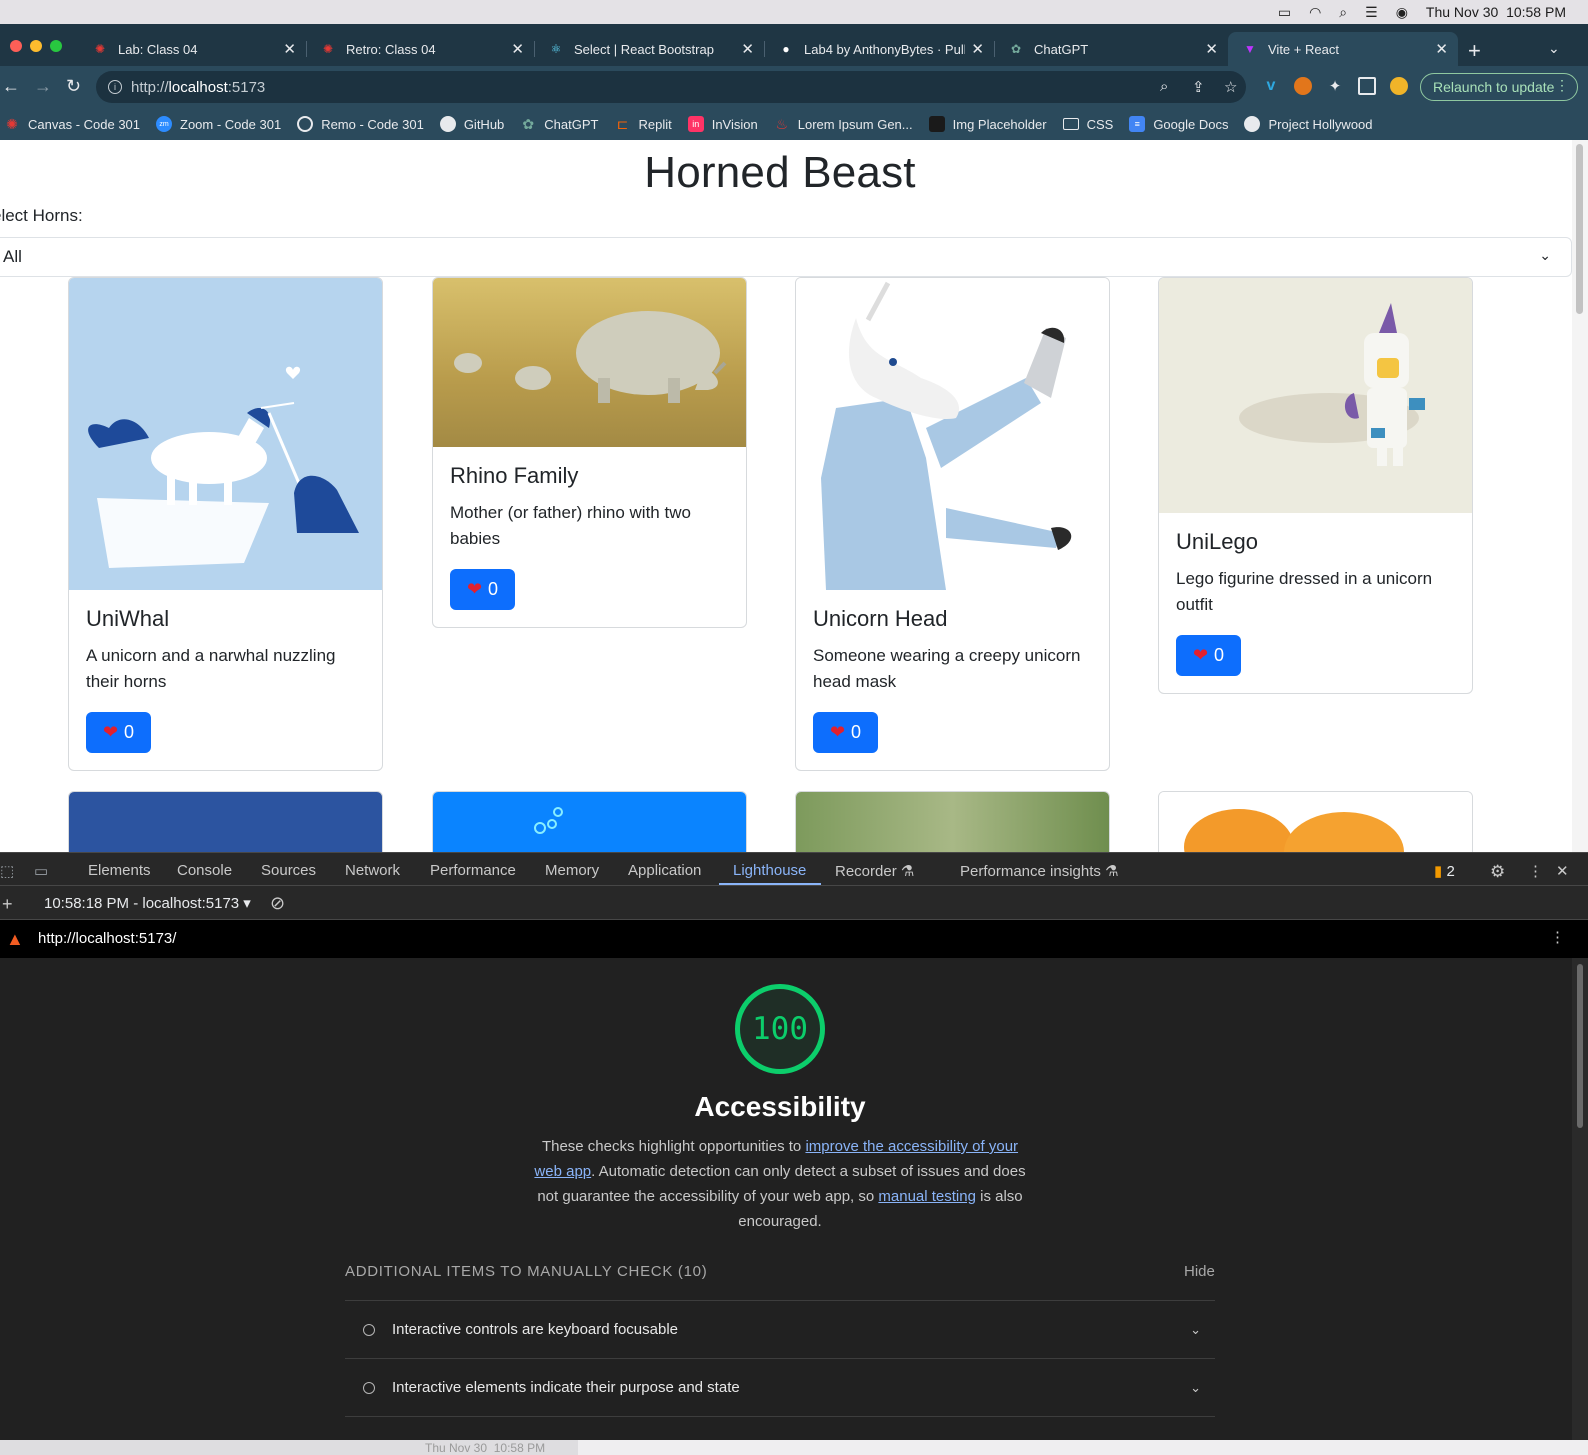 The image size is (1588, 1455). What do you see at coordinates (526, 1271) in the screenshot?
I see `manual-check-heading: ADDITIONAL ITEMS TO MANUALLY CHECK (10)` at bounding box center [526, 1271].